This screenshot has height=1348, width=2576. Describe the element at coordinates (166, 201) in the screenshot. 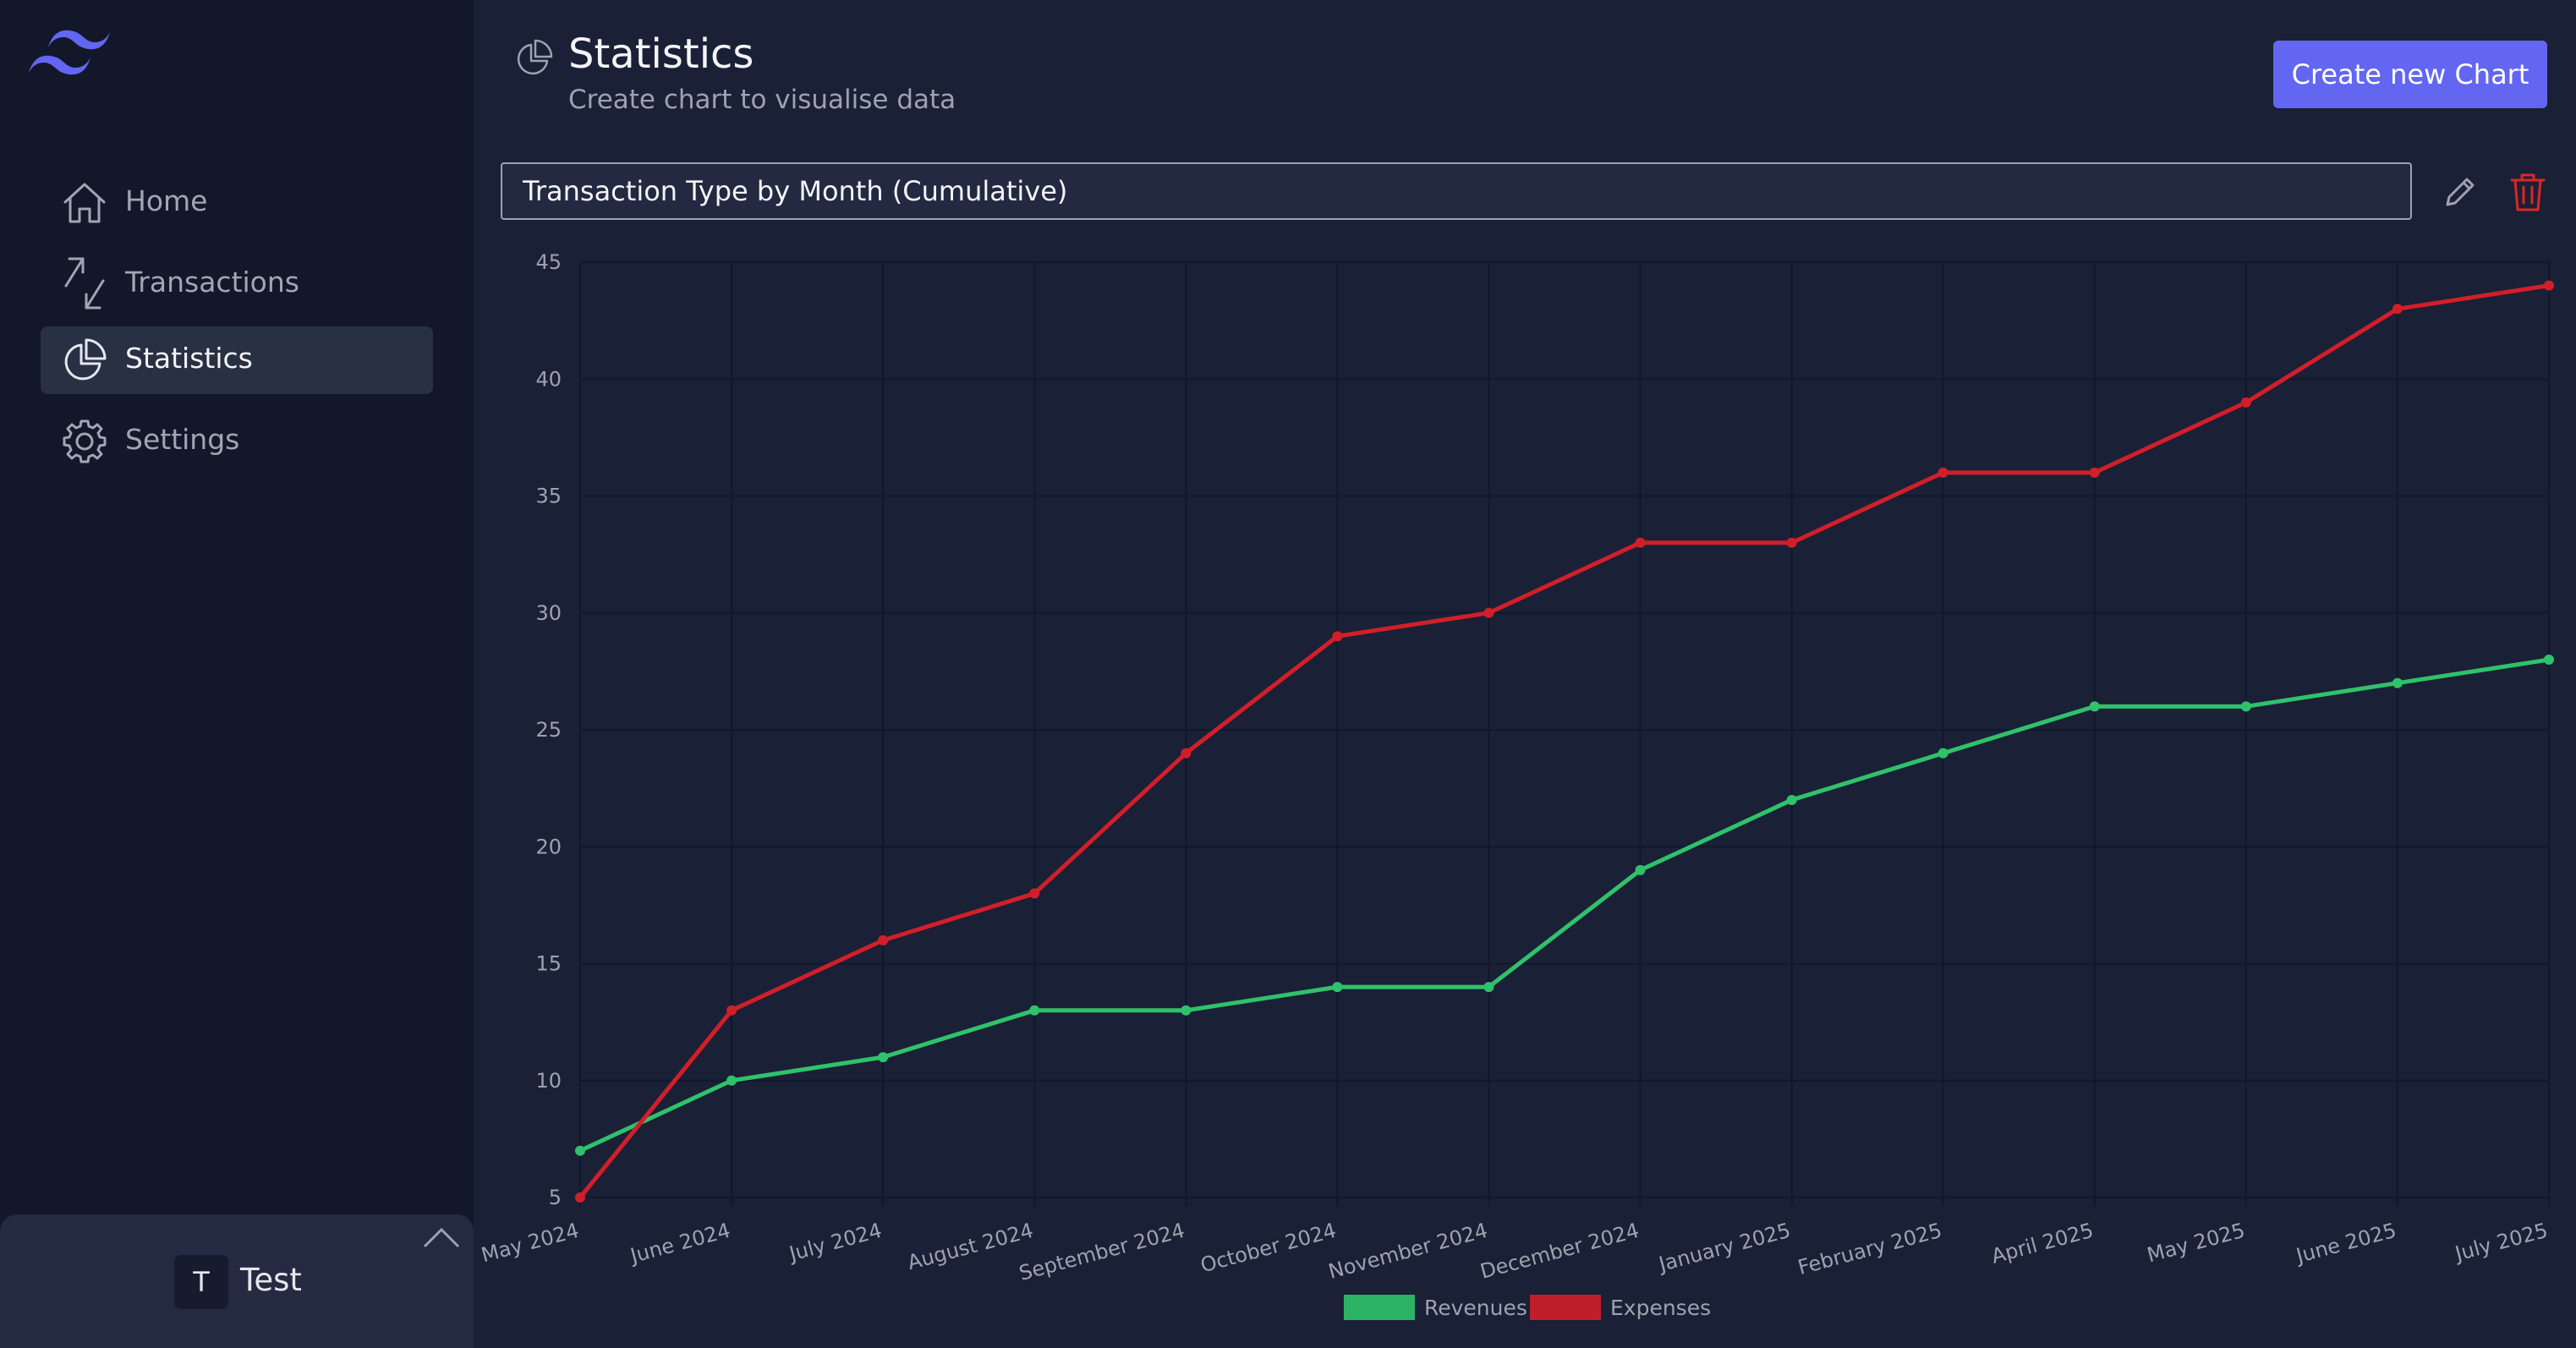

I see `sidebar-item-label: Home` at that location.